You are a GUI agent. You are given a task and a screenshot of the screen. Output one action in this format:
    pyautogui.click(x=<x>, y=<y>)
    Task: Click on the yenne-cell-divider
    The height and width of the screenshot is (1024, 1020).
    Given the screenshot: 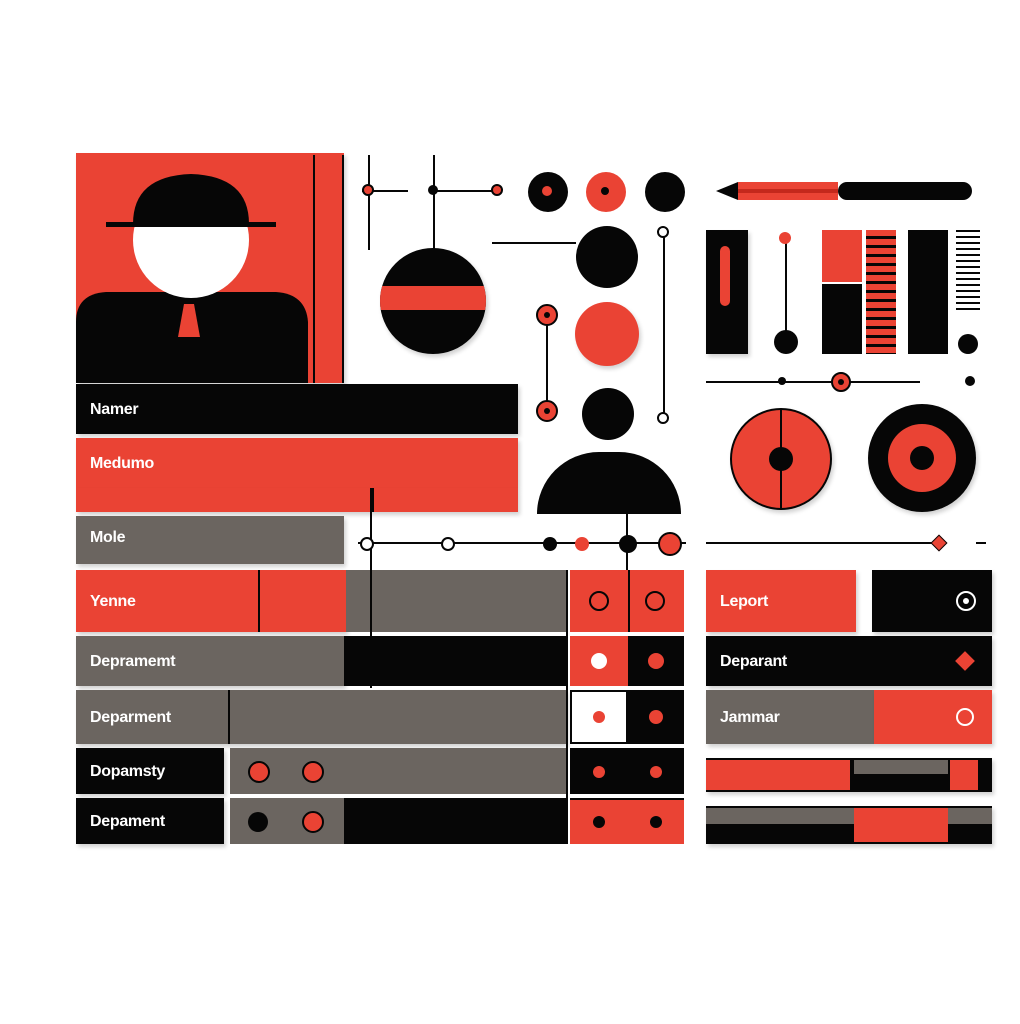 What is the action you would take?
    pyautogui.click(x=629, y=601)
    